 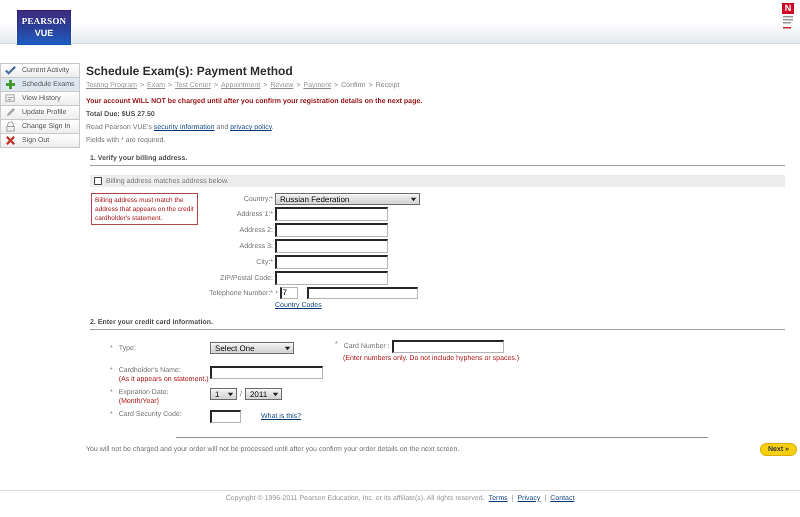 I want to click on checkbox, so click(x=98, y=181).